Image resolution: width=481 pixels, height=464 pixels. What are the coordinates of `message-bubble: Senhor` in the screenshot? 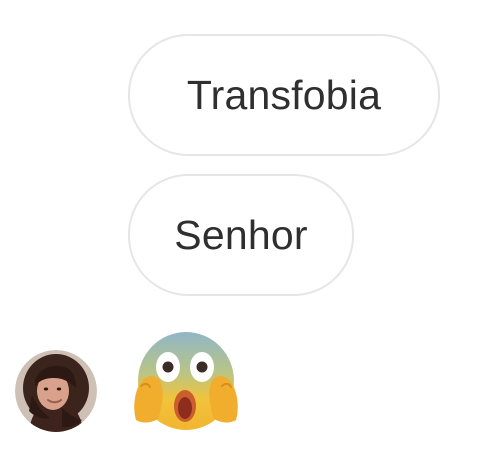 It's located at (241, 235).